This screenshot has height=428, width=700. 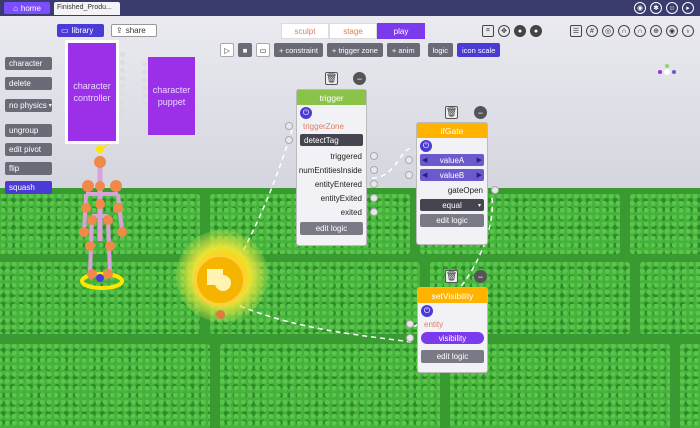 What do you see at coordinates (440, 50) in the screenshot?
I see `logic-button: logic` at bounding box center [440, 50].